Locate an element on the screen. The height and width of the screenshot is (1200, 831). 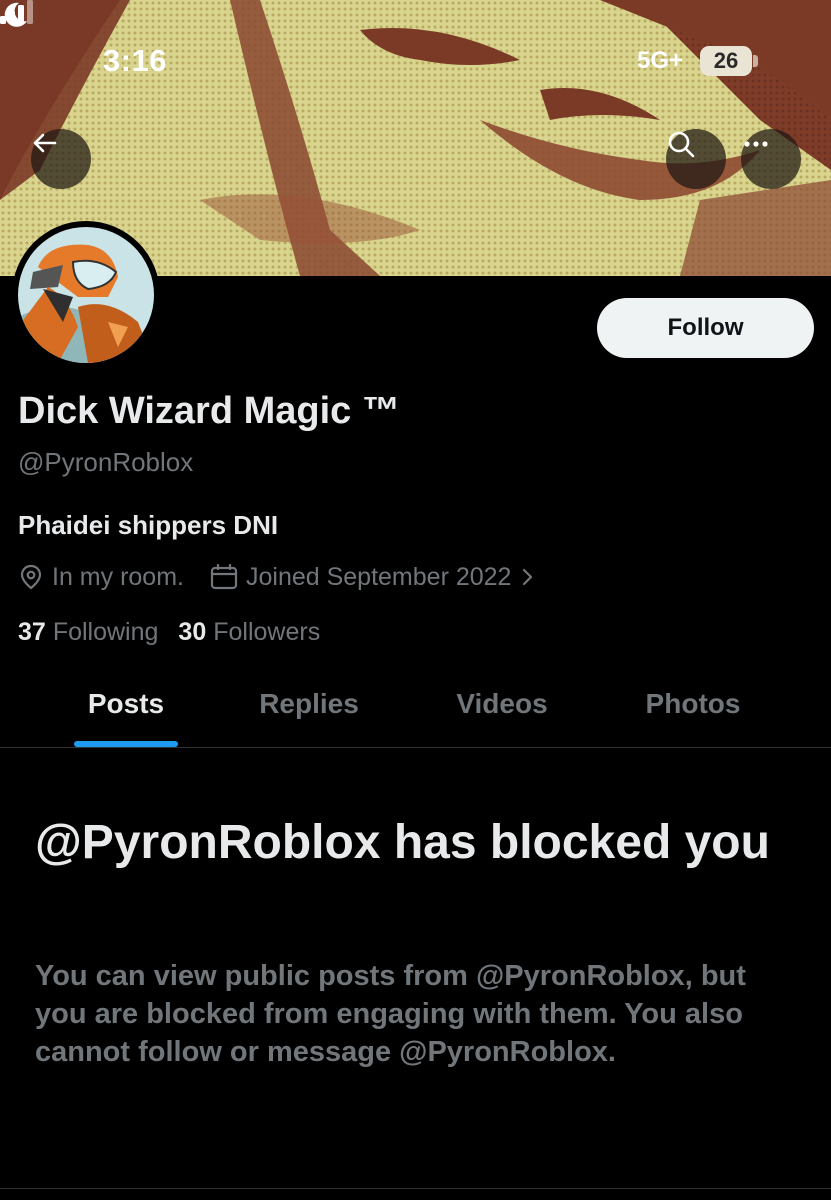
divider is located at coordinates (415, 1188).